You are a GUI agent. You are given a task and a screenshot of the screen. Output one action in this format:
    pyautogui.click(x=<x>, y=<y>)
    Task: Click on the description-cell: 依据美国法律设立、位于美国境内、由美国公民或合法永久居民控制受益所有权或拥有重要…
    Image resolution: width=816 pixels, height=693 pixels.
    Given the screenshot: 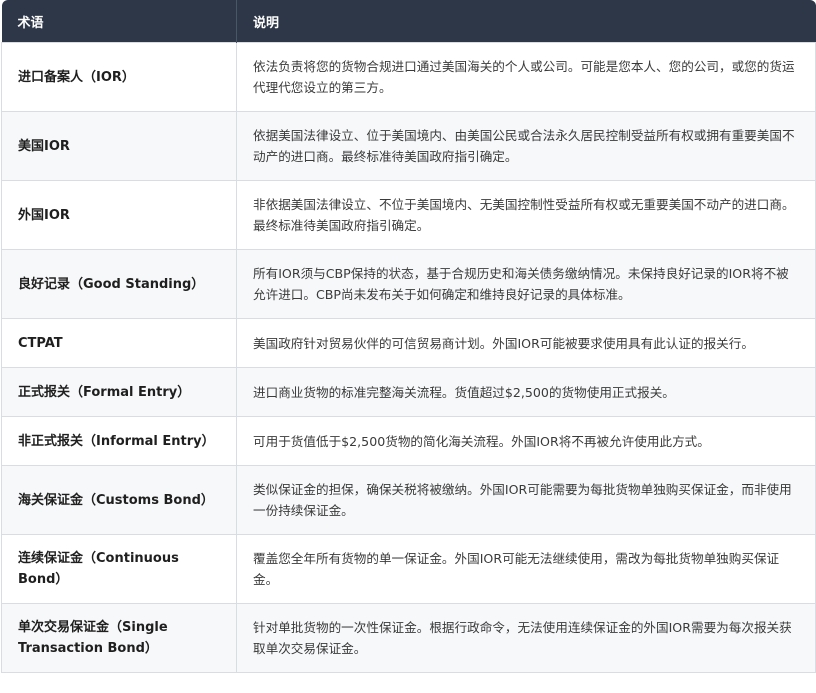 What is the action you would take?
    pyautogui.click(x=526, y=146)
    